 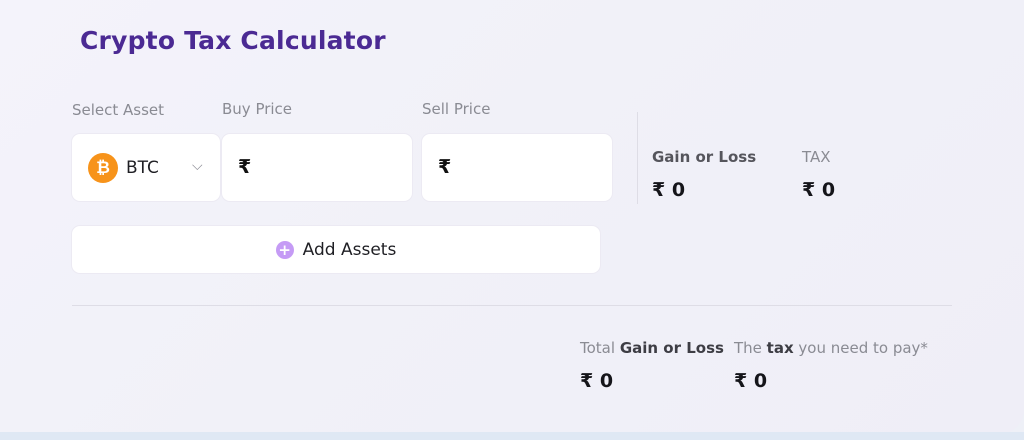 What do you see at coordinates (816, 157) in the screenshot?
I see `tax-label: TAX` at bounding box center [816, 157].